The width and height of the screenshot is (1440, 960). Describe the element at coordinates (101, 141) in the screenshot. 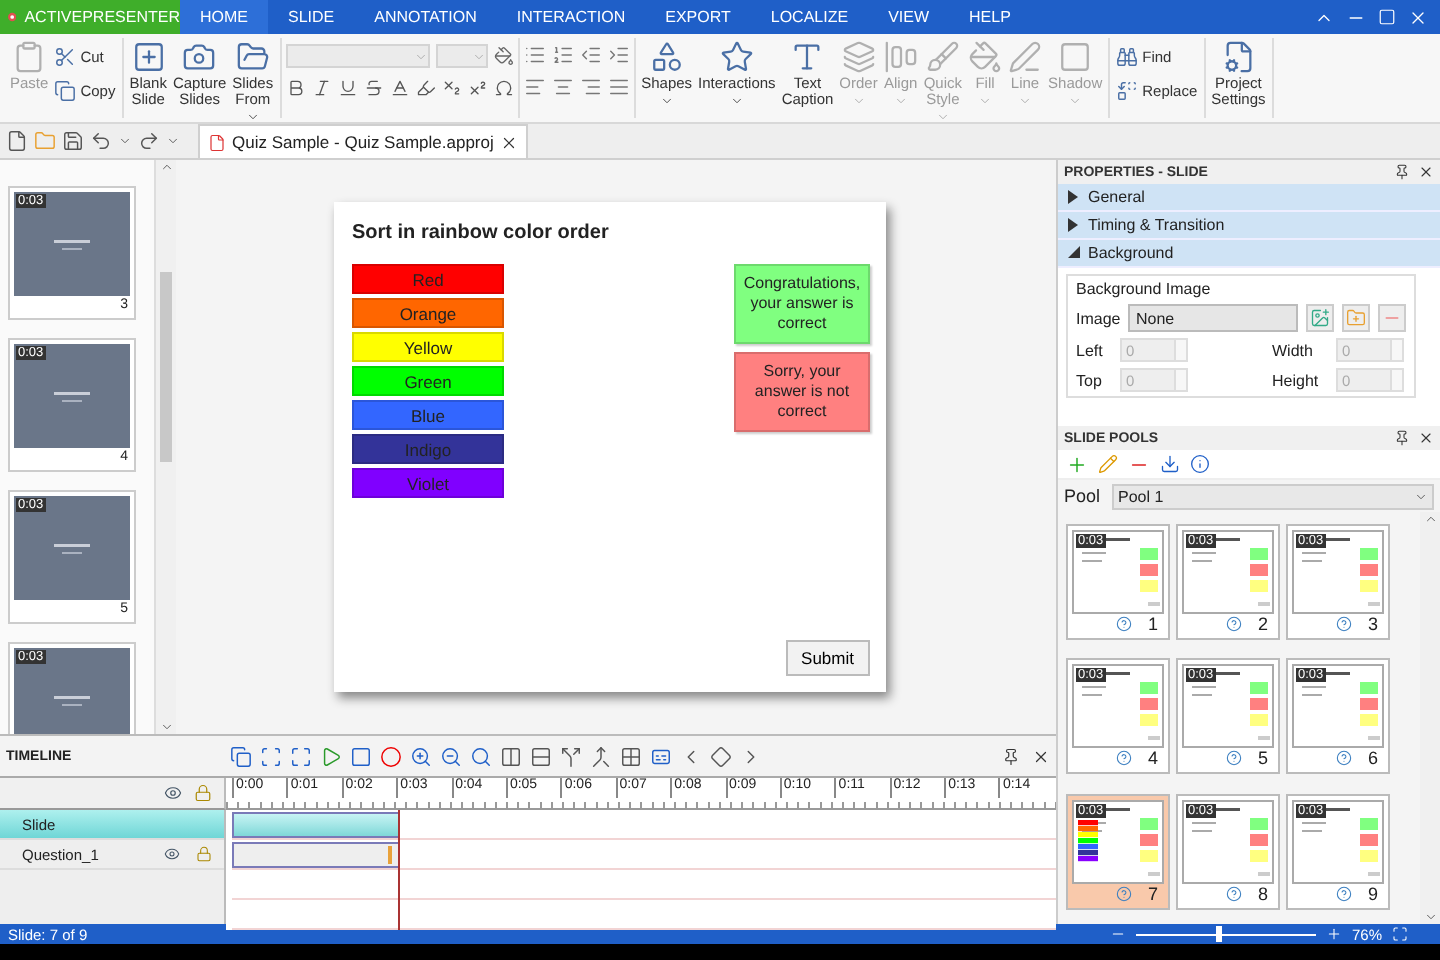

I see `undo-icon` at that location.